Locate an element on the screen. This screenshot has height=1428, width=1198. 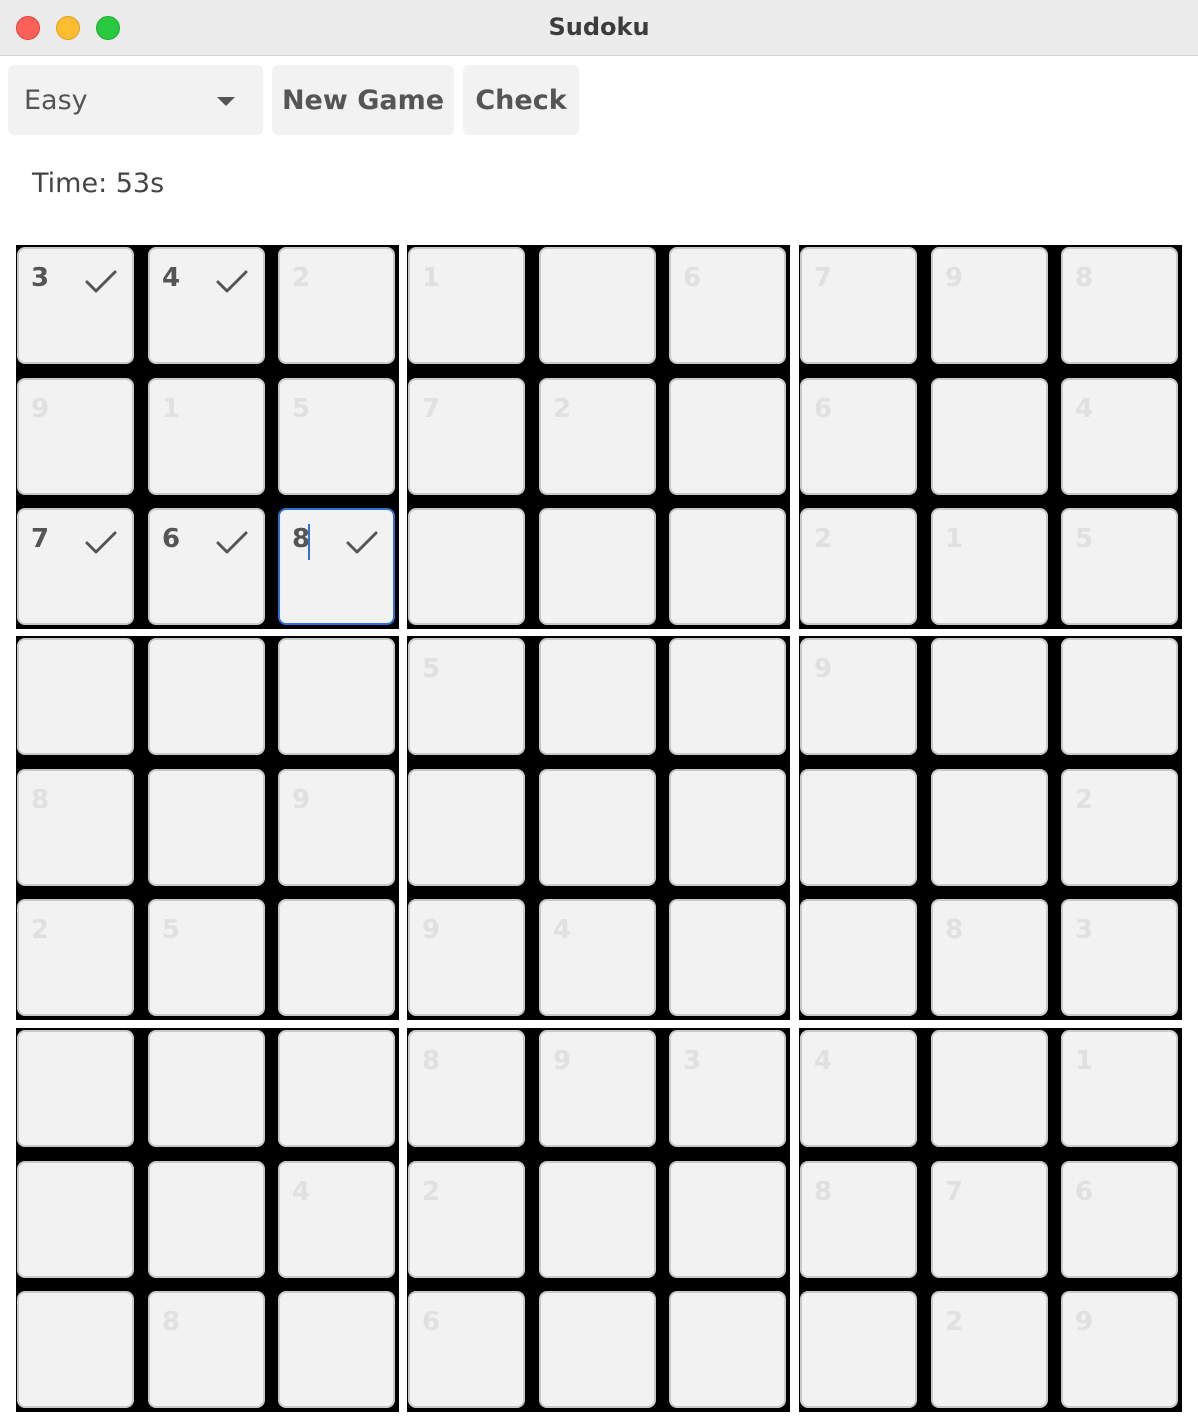
new-game-button: New Game is located at coordinates (363, 100).